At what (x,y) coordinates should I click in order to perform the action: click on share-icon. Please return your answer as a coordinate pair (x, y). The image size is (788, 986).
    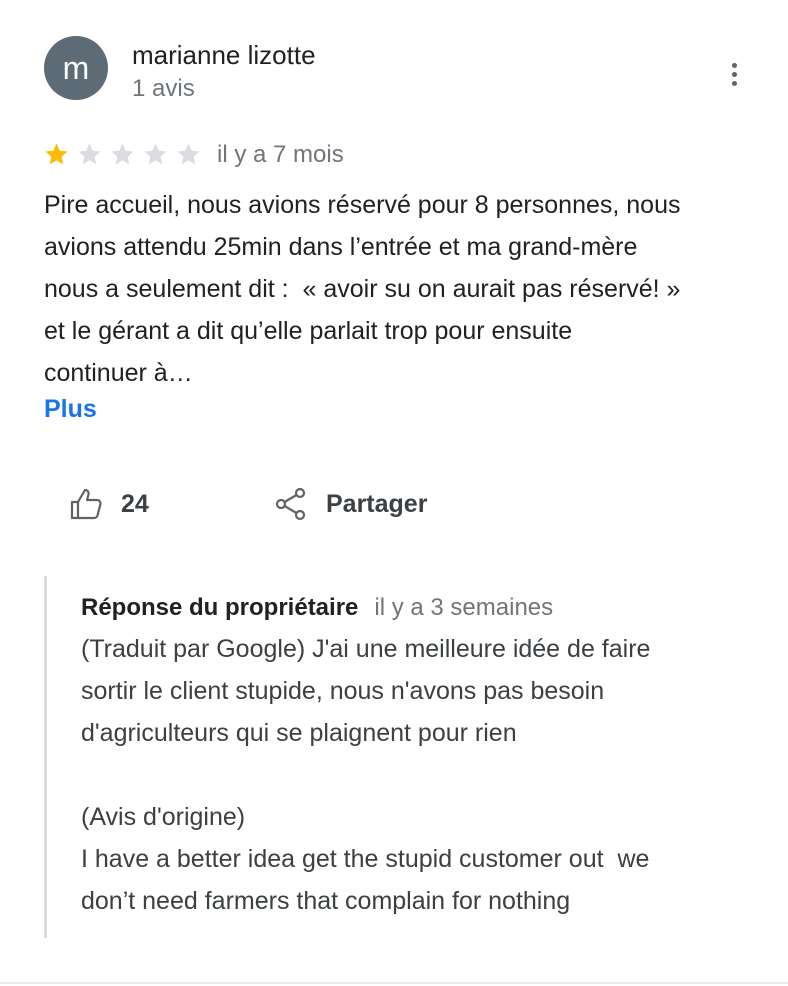
    Looking at the image, I should click on (290, 504).